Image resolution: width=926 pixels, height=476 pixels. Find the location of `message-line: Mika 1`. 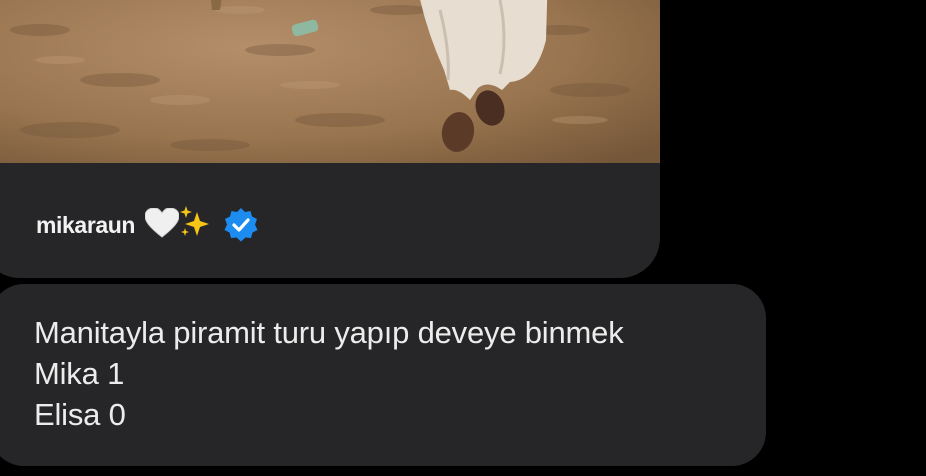

message-line: Mika 1 is located at coordinates (79, 373).